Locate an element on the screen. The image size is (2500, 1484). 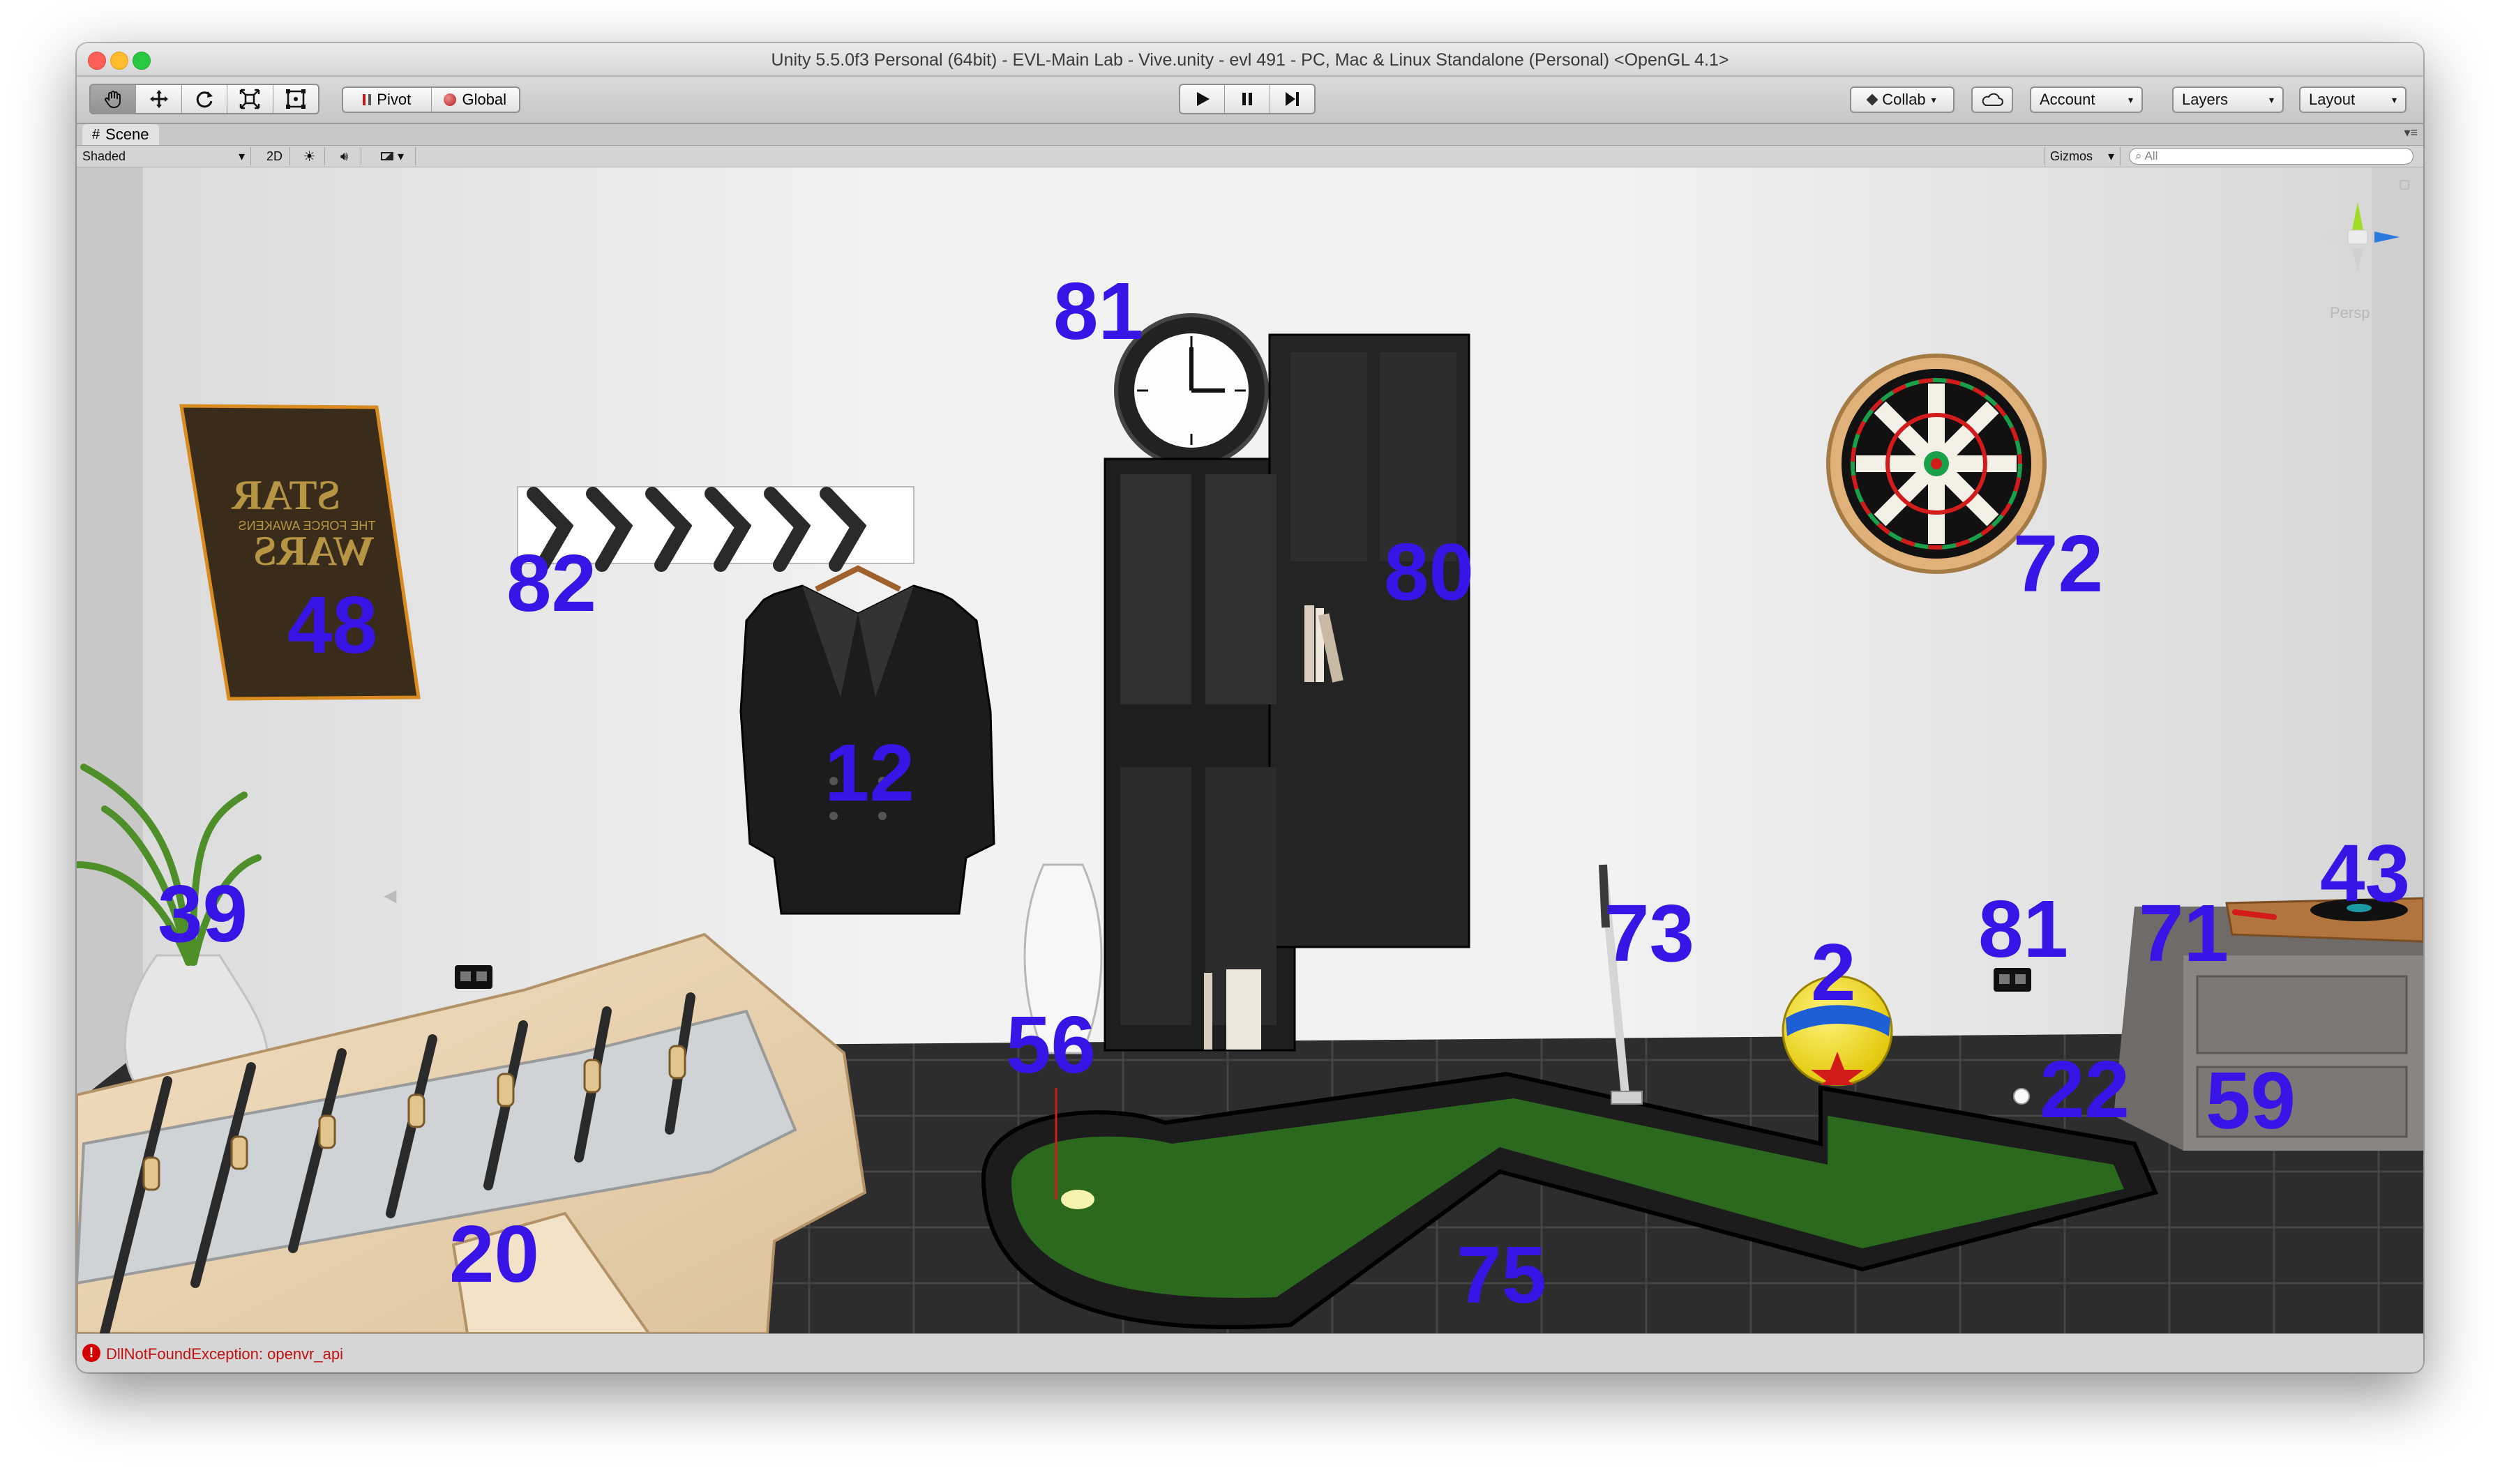
tab-bar: # Scene ▾≡ is located at coordinates (1250, 135).